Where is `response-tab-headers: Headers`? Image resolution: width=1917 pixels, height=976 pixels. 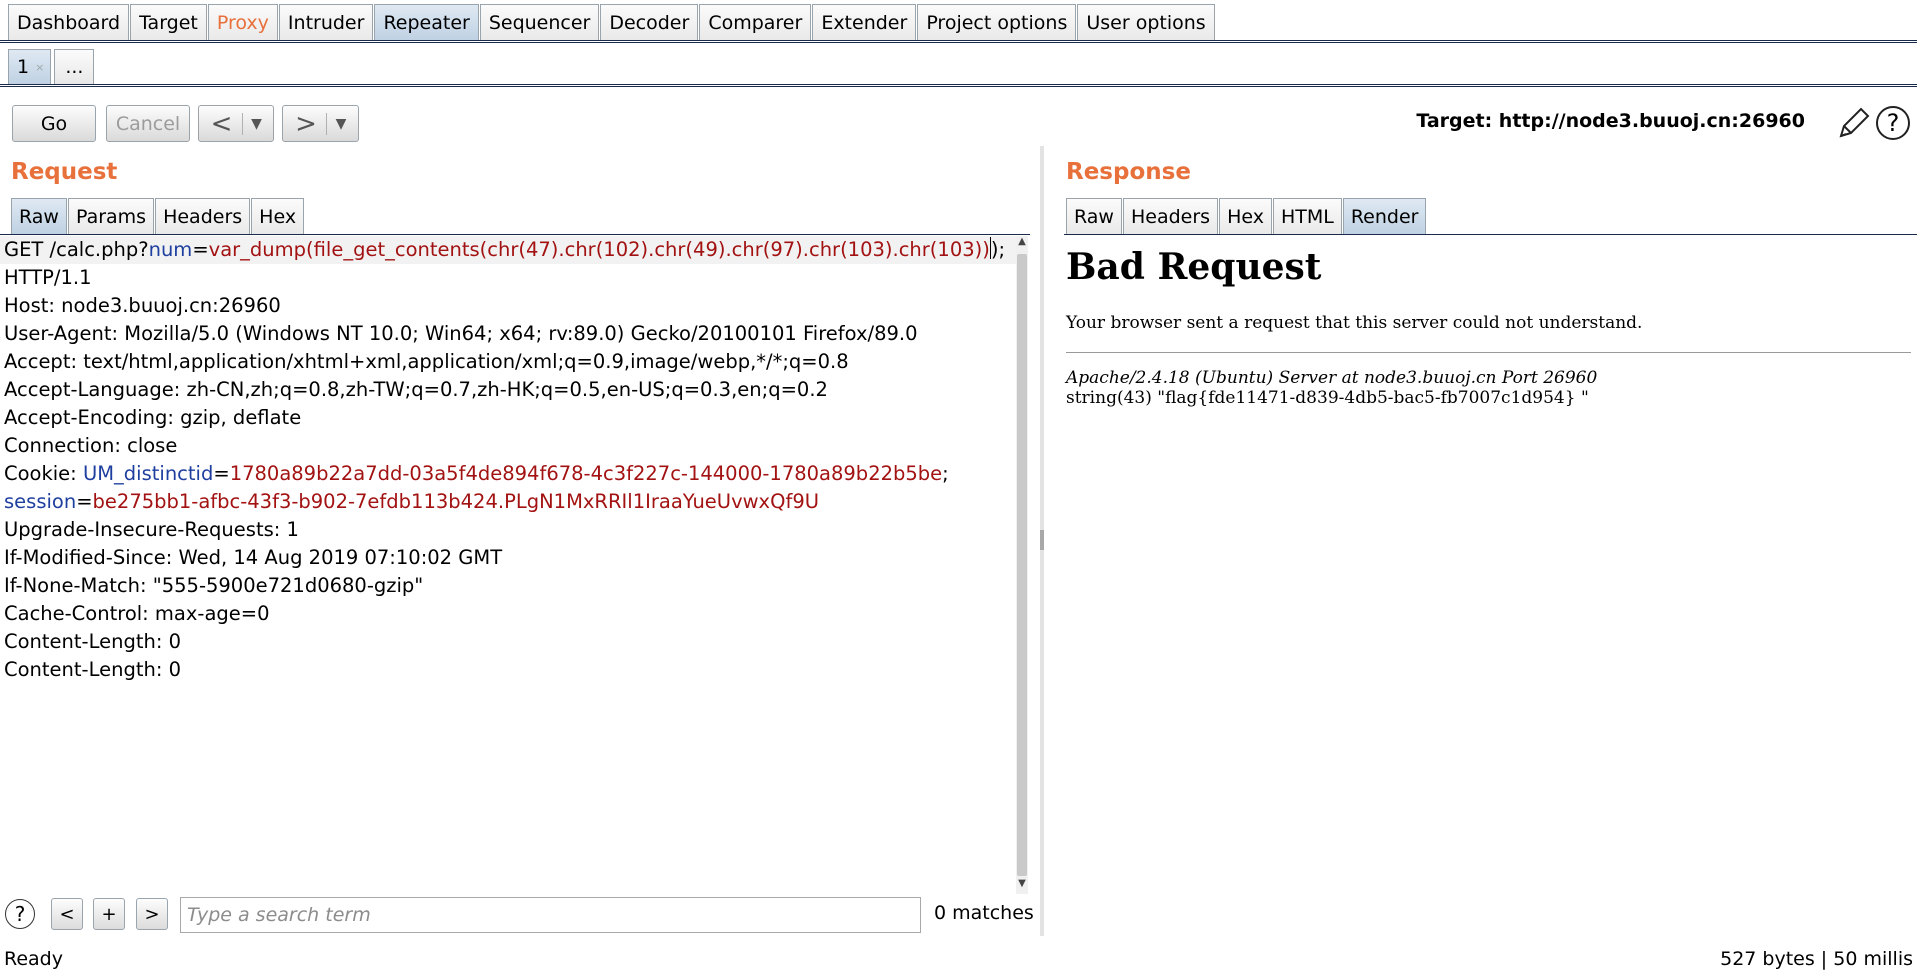
response-tab-headers: Headers is located at coordinates (1170, 216).